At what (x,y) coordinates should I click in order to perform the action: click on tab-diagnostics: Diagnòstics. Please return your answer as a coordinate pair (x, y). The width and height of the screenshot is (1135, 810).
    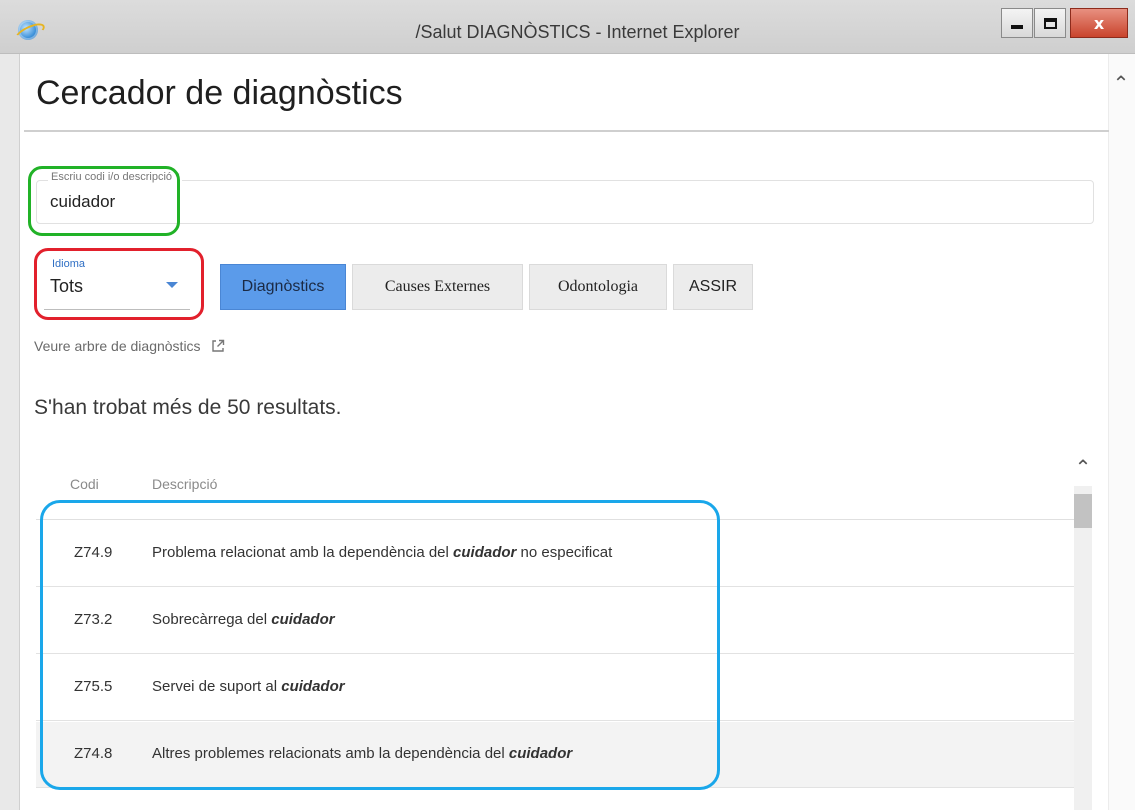
    Looking at the image, I should click on (283, 287).